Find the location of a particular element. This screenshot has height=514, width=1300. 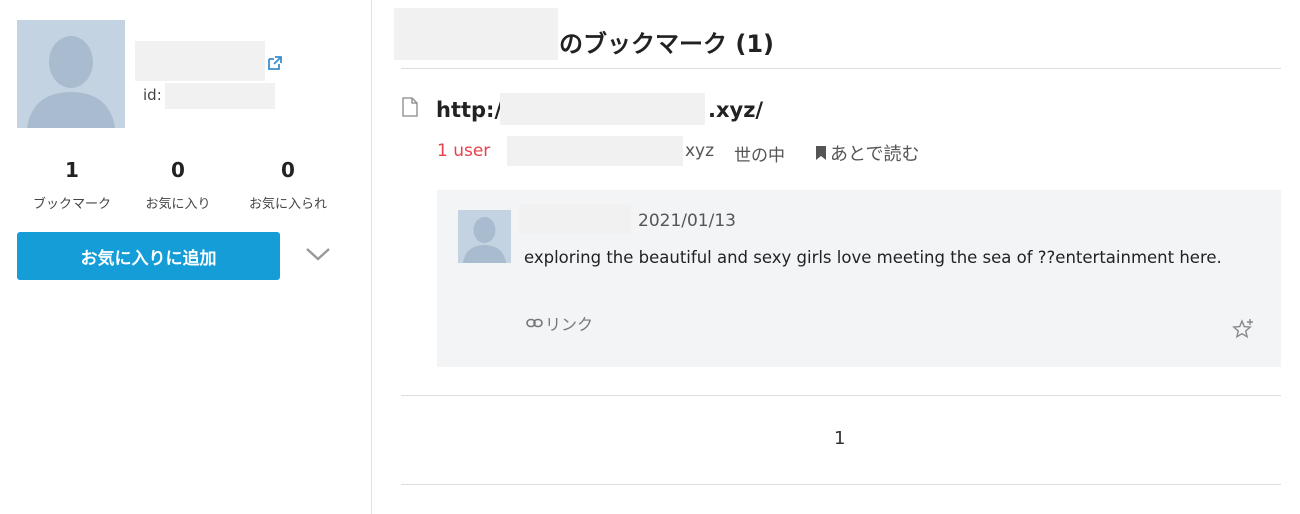

title-divider is located at coordinates (841, 68).